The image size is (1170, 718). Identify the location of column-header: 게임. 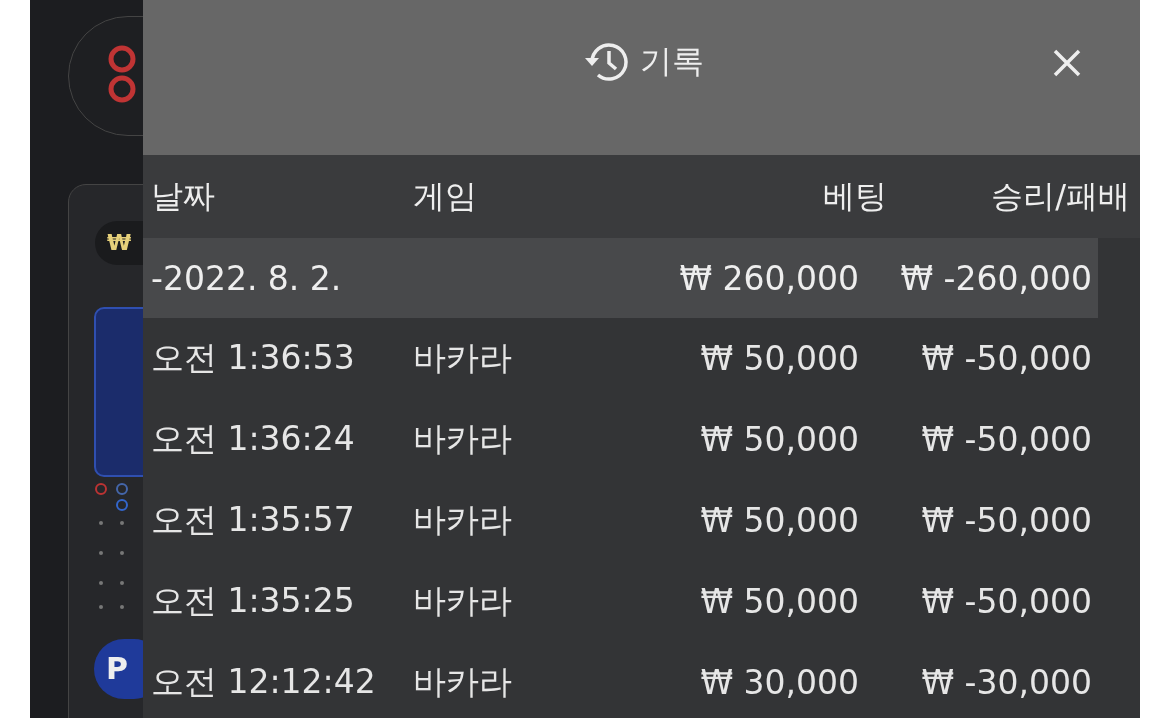
(445, 196).